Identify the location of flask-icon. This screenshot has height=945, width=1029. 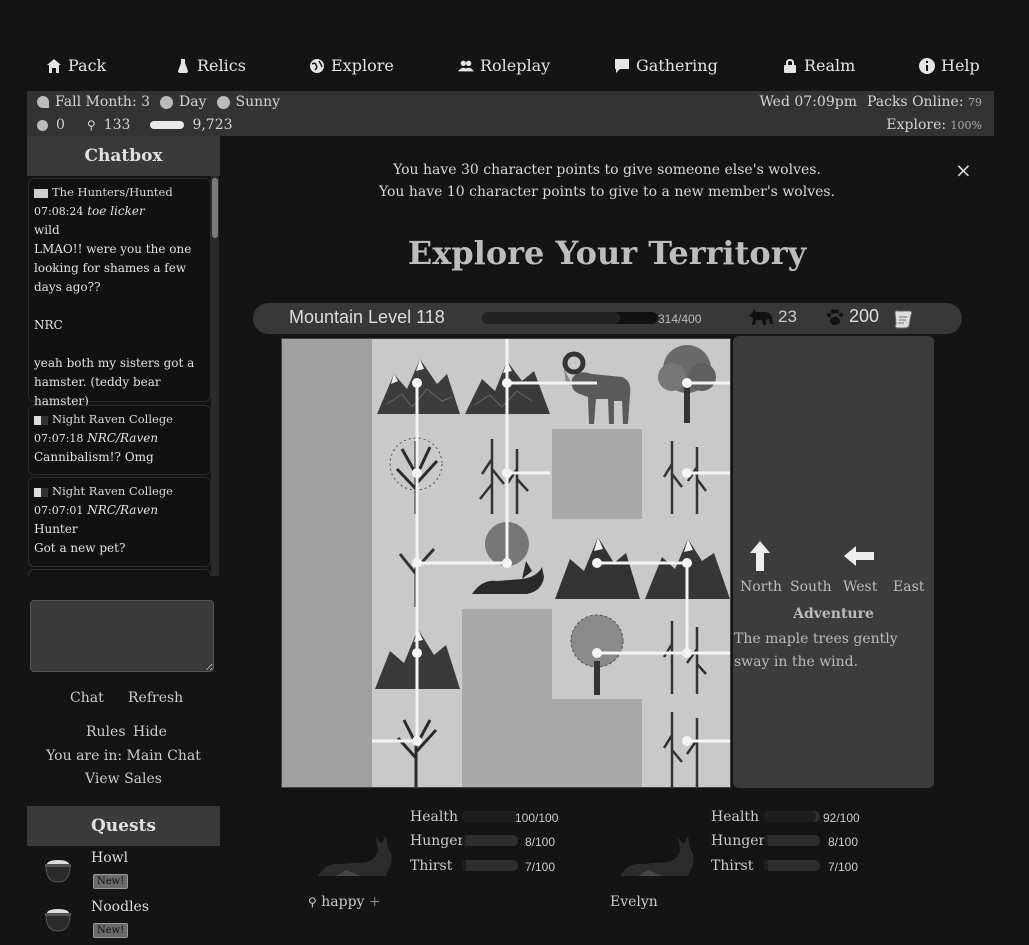
(183, 66).